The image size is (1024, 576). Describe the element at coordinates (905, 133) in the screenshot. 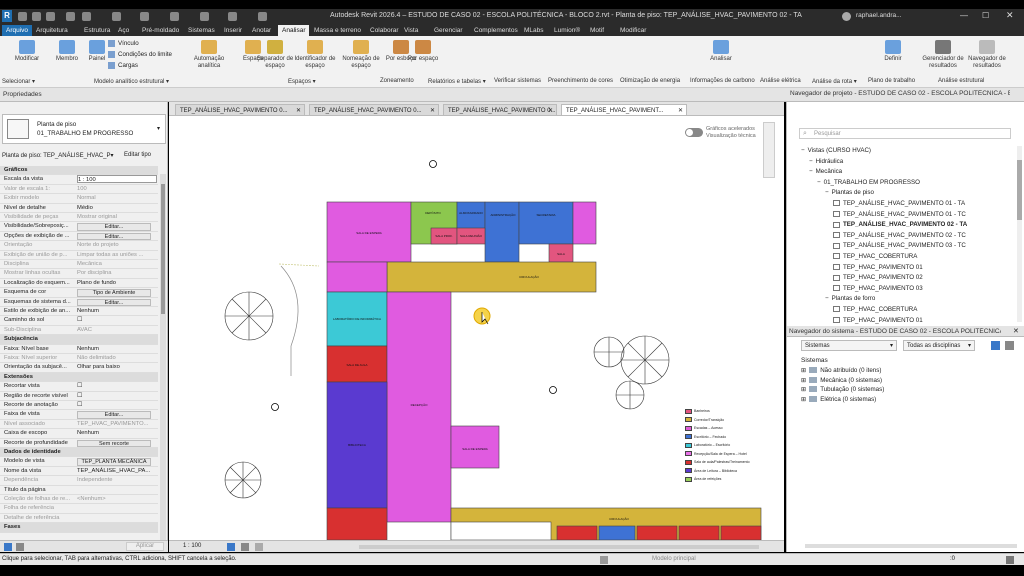

I see `search-field: ⌕ Pesquisar` at that location.